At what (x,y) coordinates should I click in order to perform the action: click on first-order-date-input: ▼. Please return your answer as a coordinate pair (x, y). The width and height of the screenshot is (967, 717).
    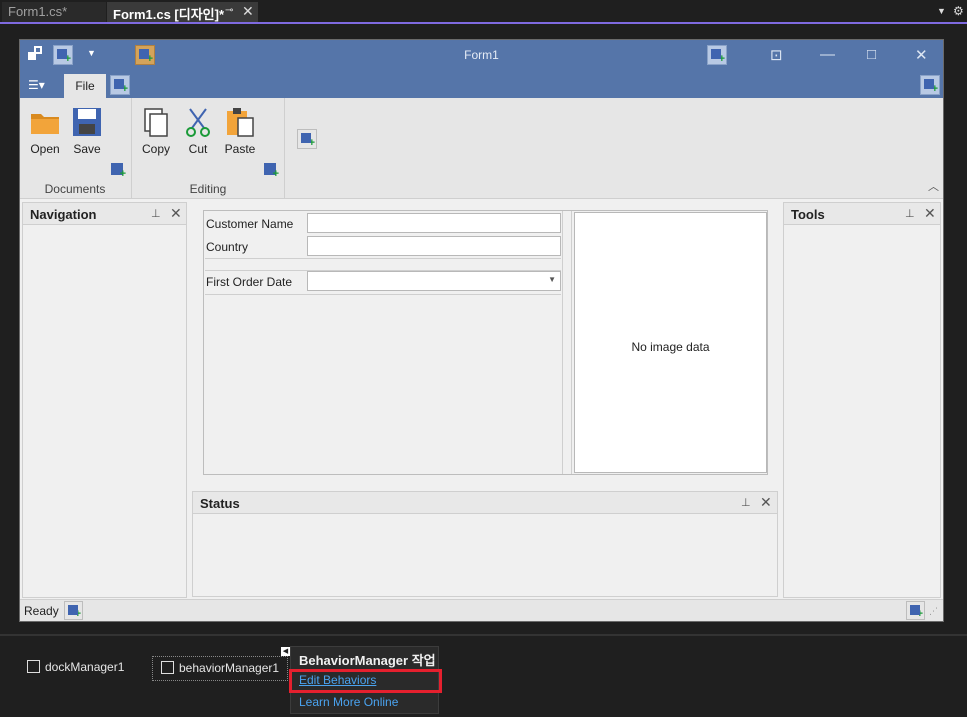
    Looking at the image, I should click on (434, 281).